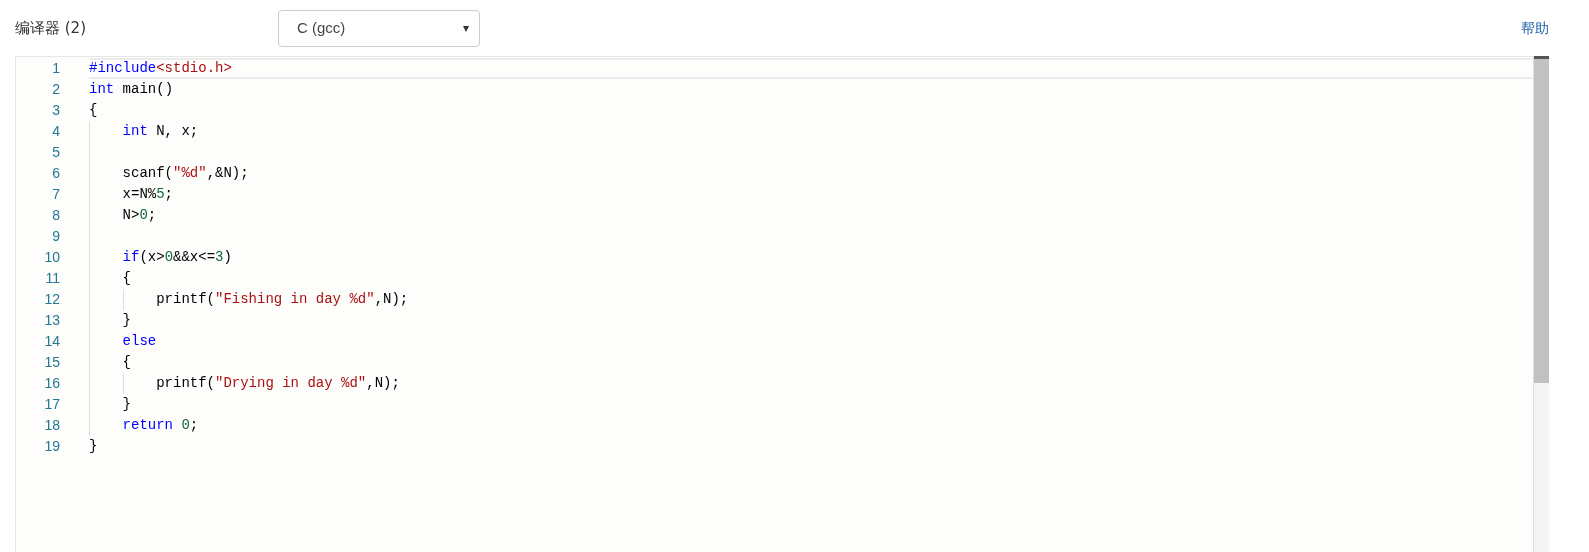  I want to click on line-number: 15, so click(51, 362).